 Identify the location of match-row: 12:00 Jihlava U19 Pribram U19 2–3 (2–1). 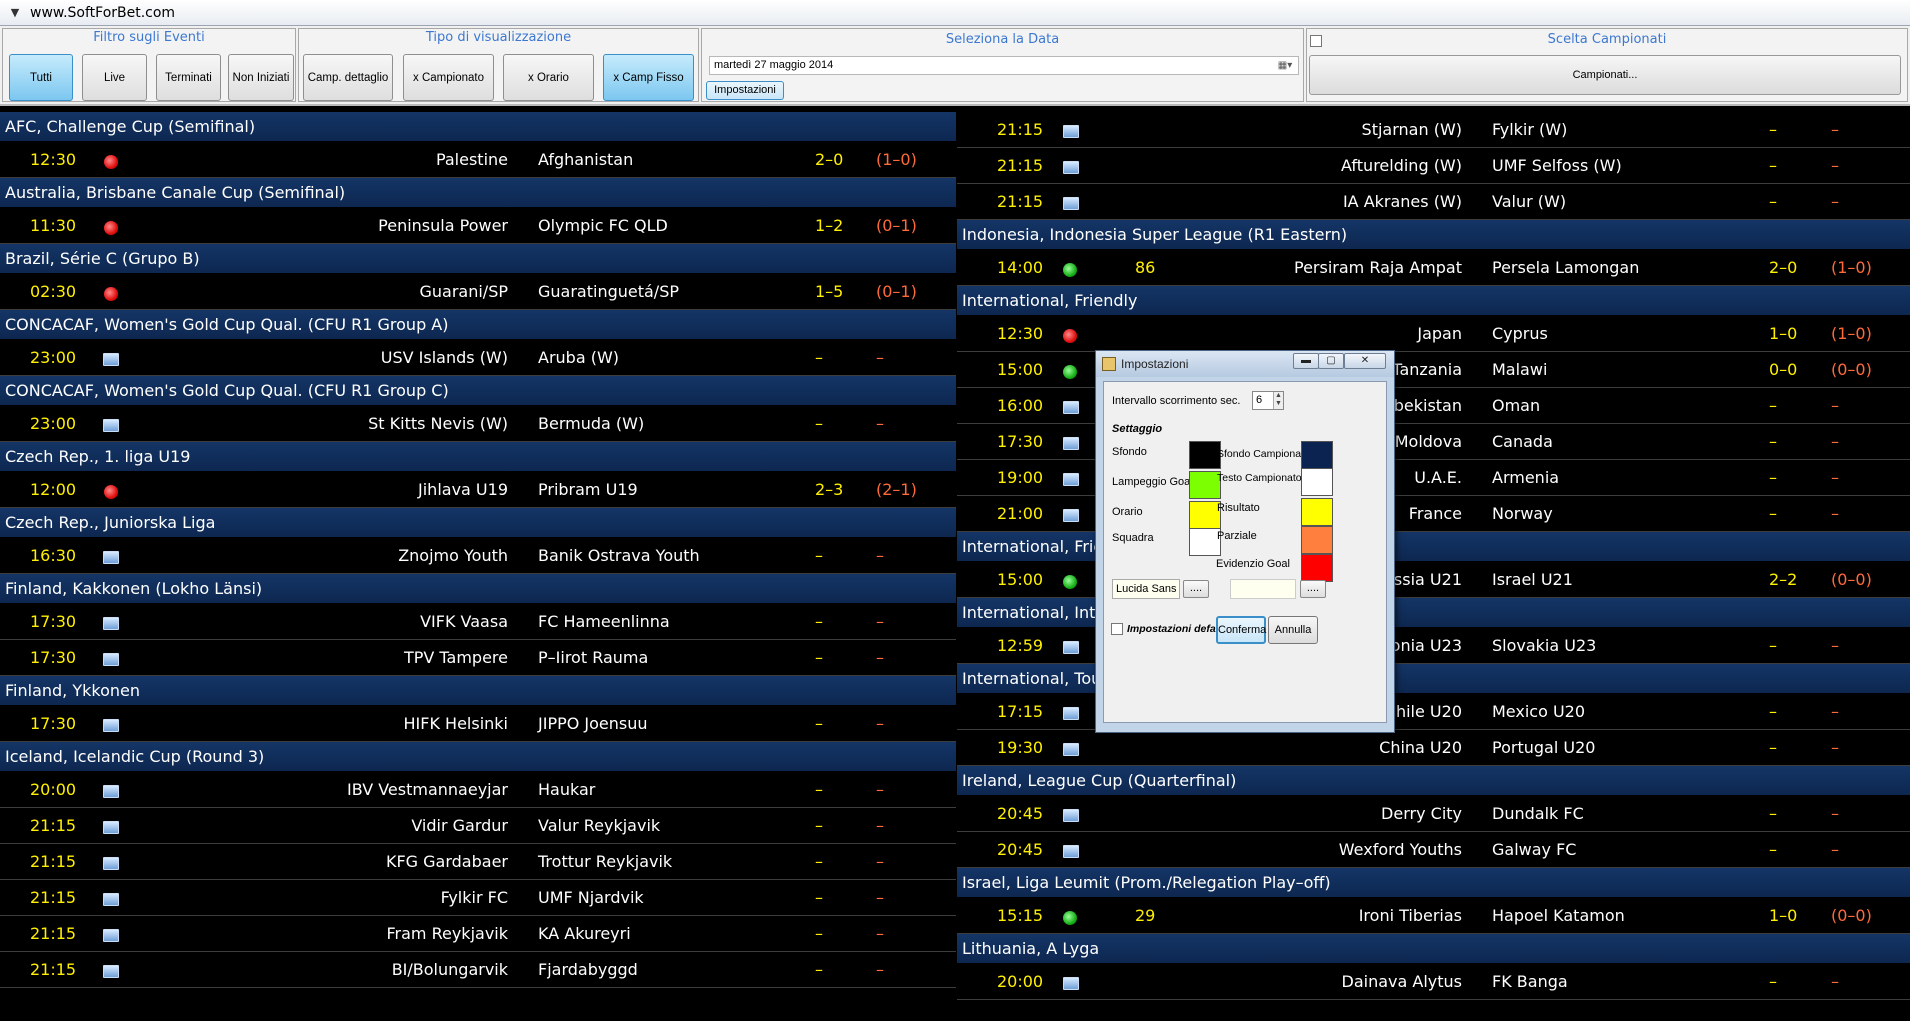
(478, 490).